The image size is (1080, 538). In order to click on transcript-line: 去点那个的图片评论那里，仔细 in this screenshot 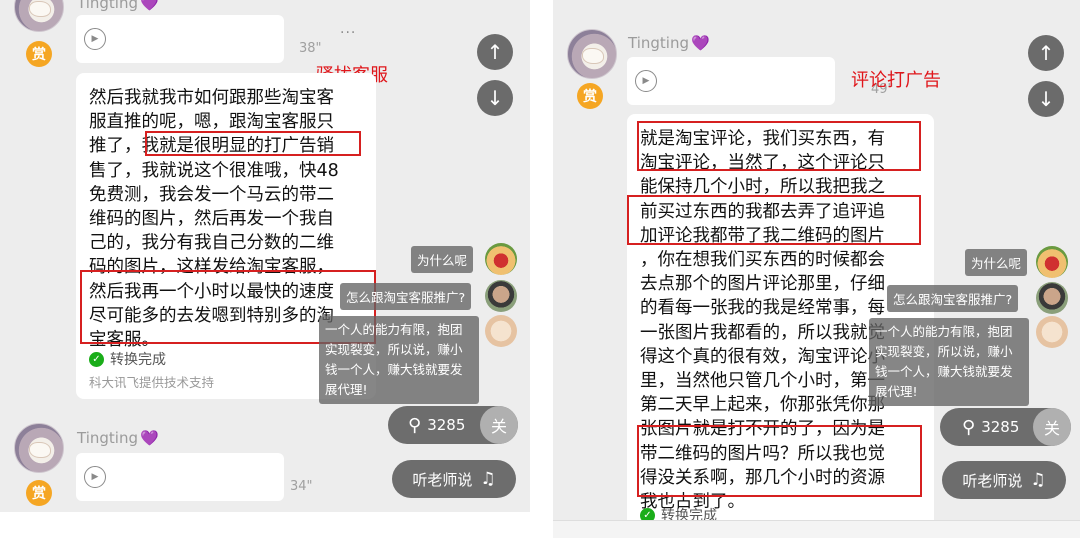, I will do `click(762, 284)`.